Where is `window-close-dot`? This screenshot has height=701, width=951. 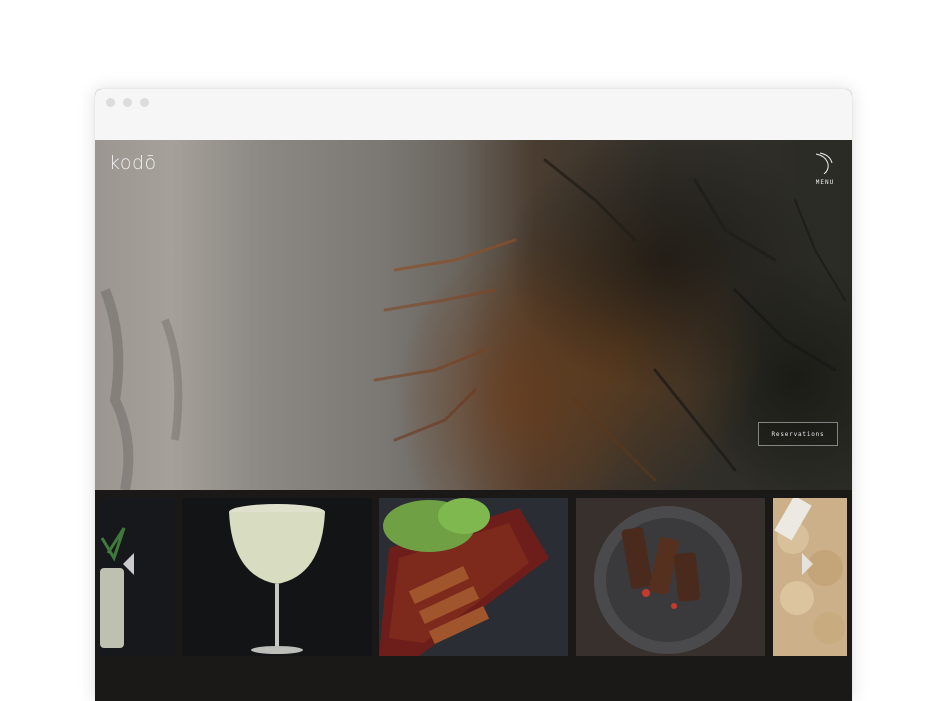
window-close-dot is located at coordinates (110, 102).